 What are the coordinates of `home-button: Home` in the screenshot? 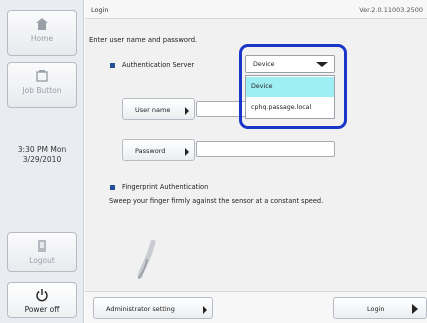 It's located at (42, 33).